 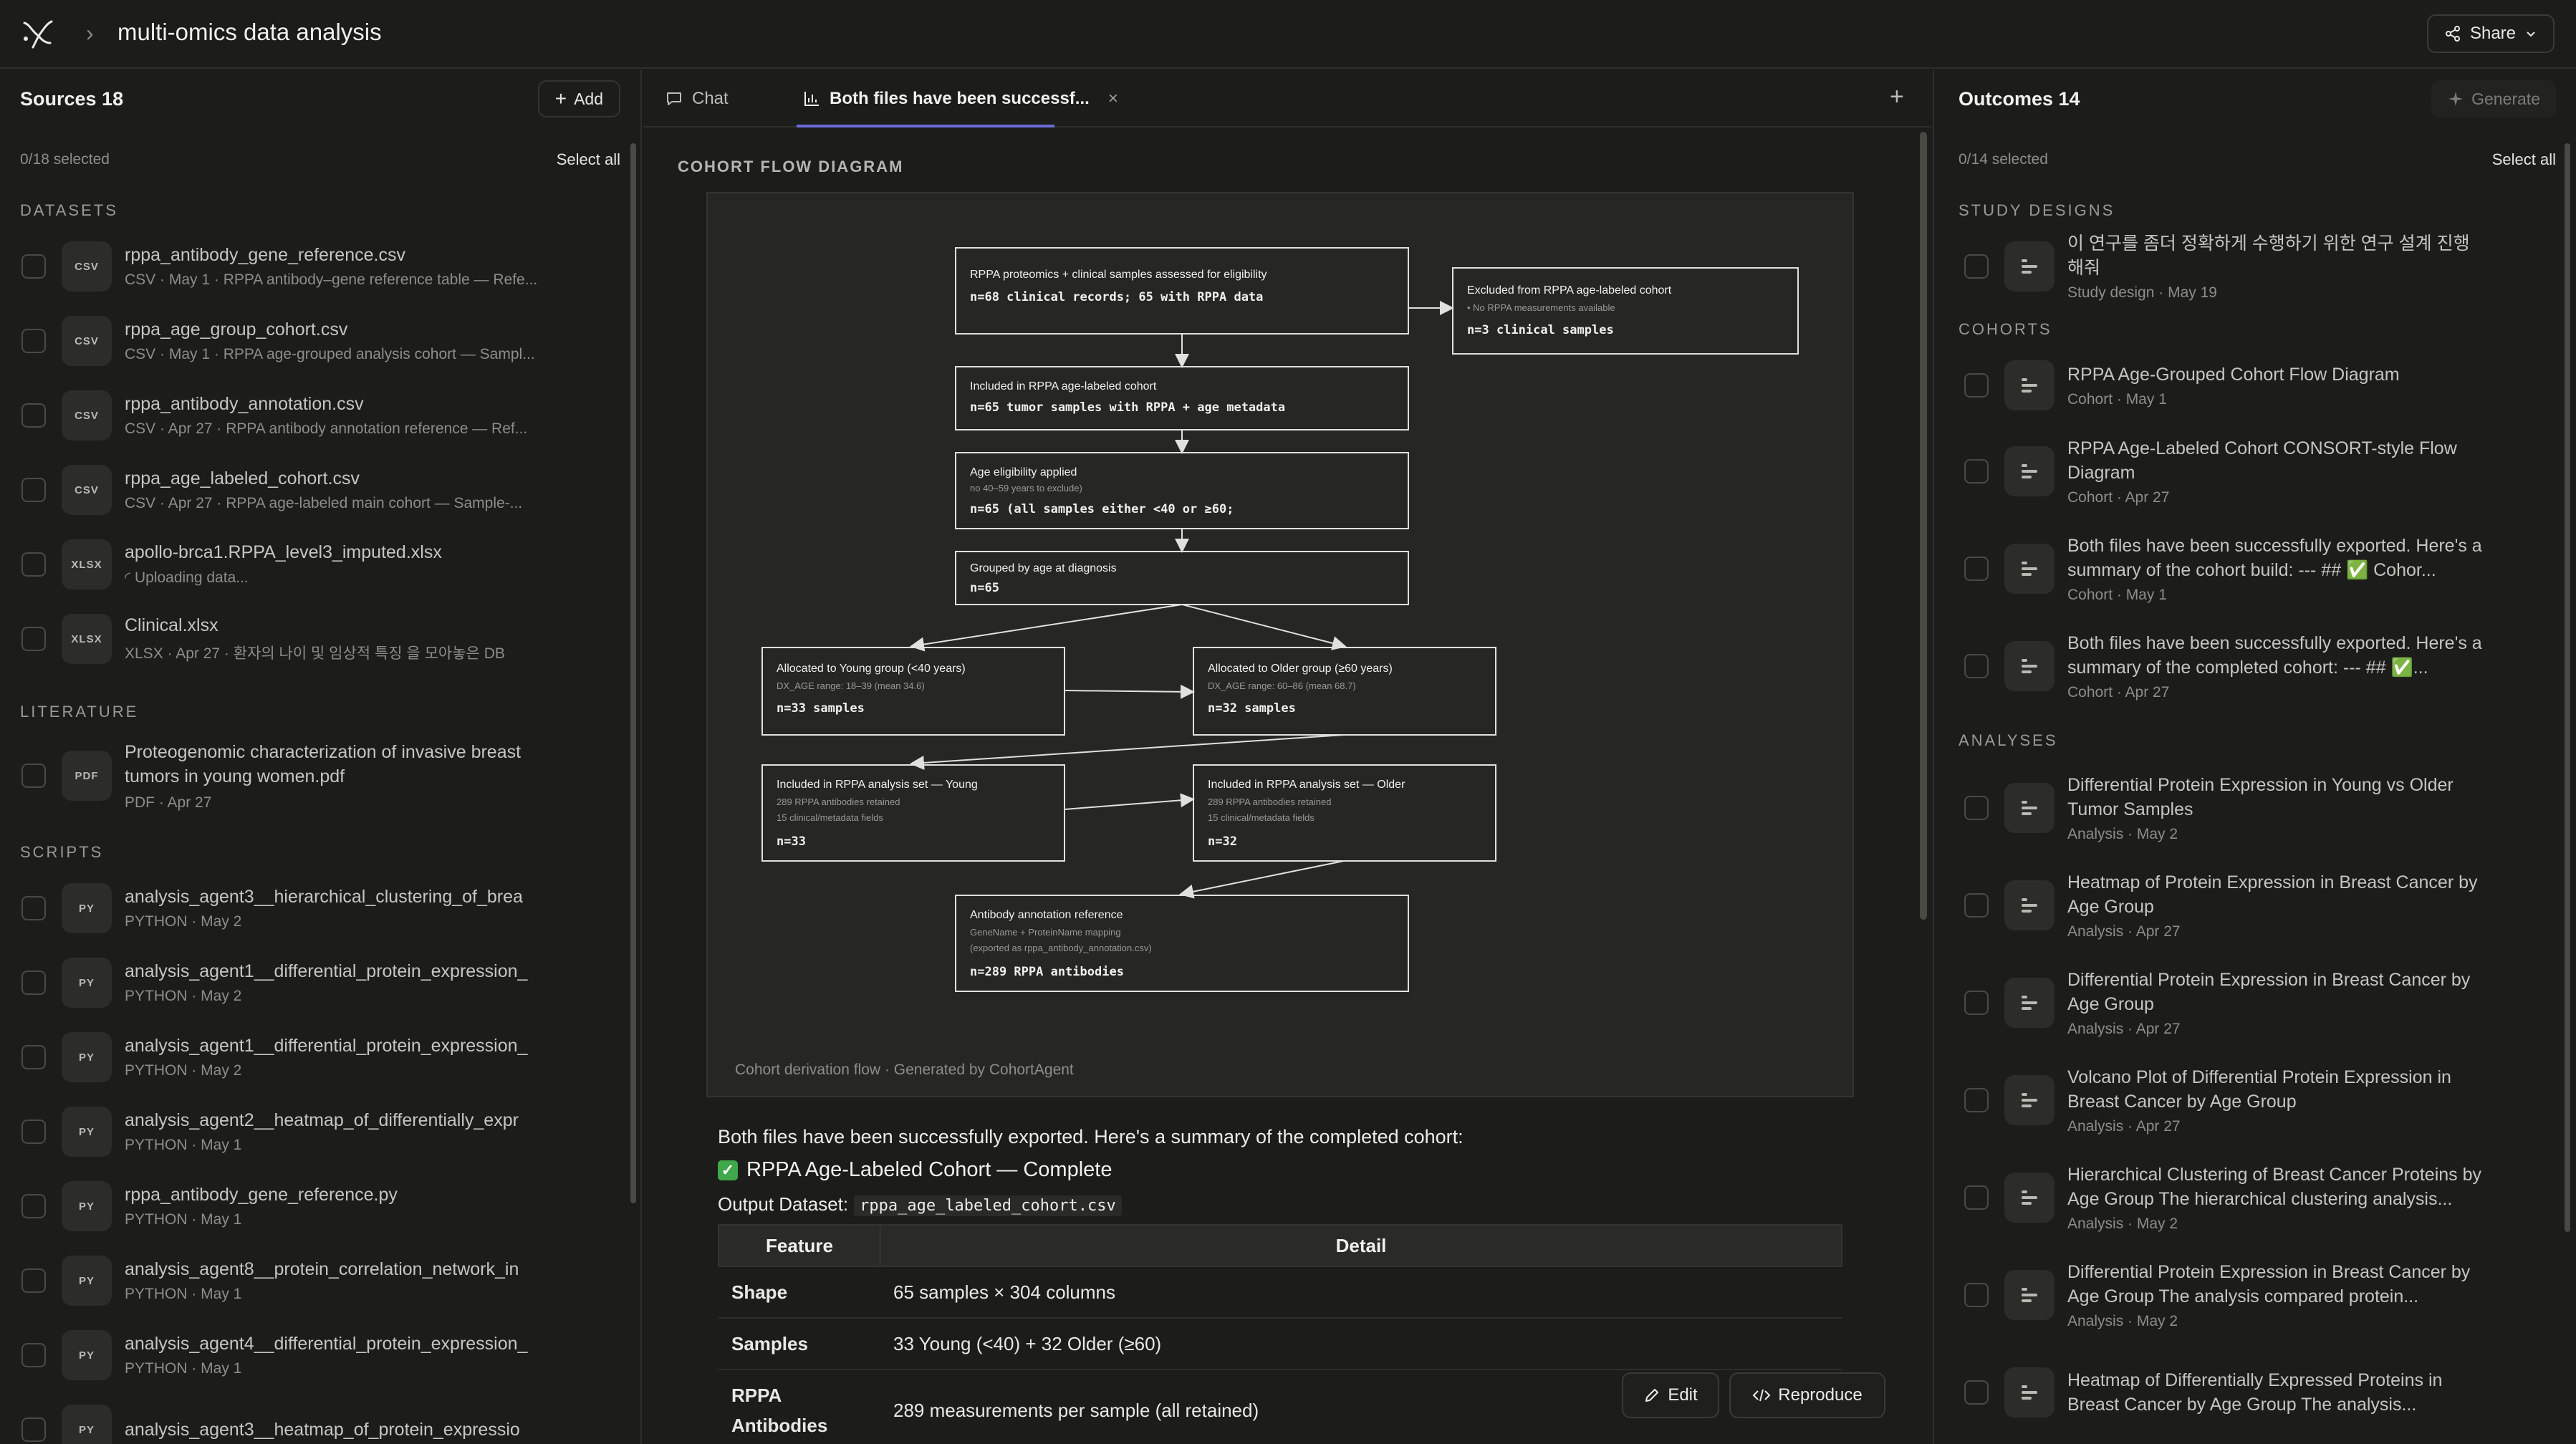 I want to click on source-meta-text: PYTHON · May 1, so click(x=183, y=1293).